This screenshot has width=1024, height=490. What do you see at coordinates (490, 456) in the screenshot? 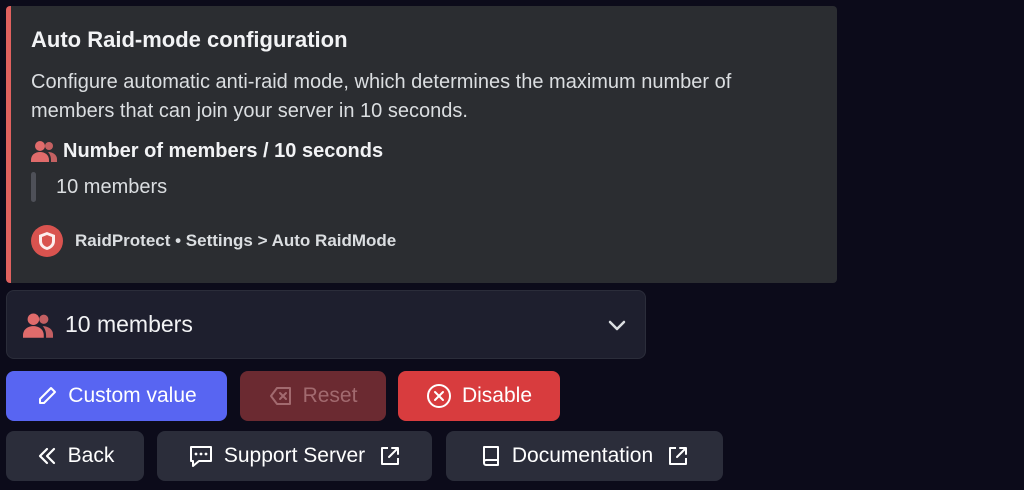
I see `book-icon` at bounding box center [490, 456].